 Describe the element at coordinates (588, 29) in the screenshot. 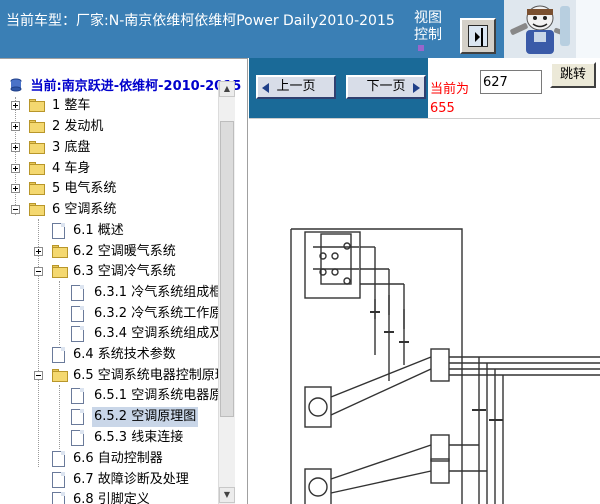

I see `header-decoration` at that location.